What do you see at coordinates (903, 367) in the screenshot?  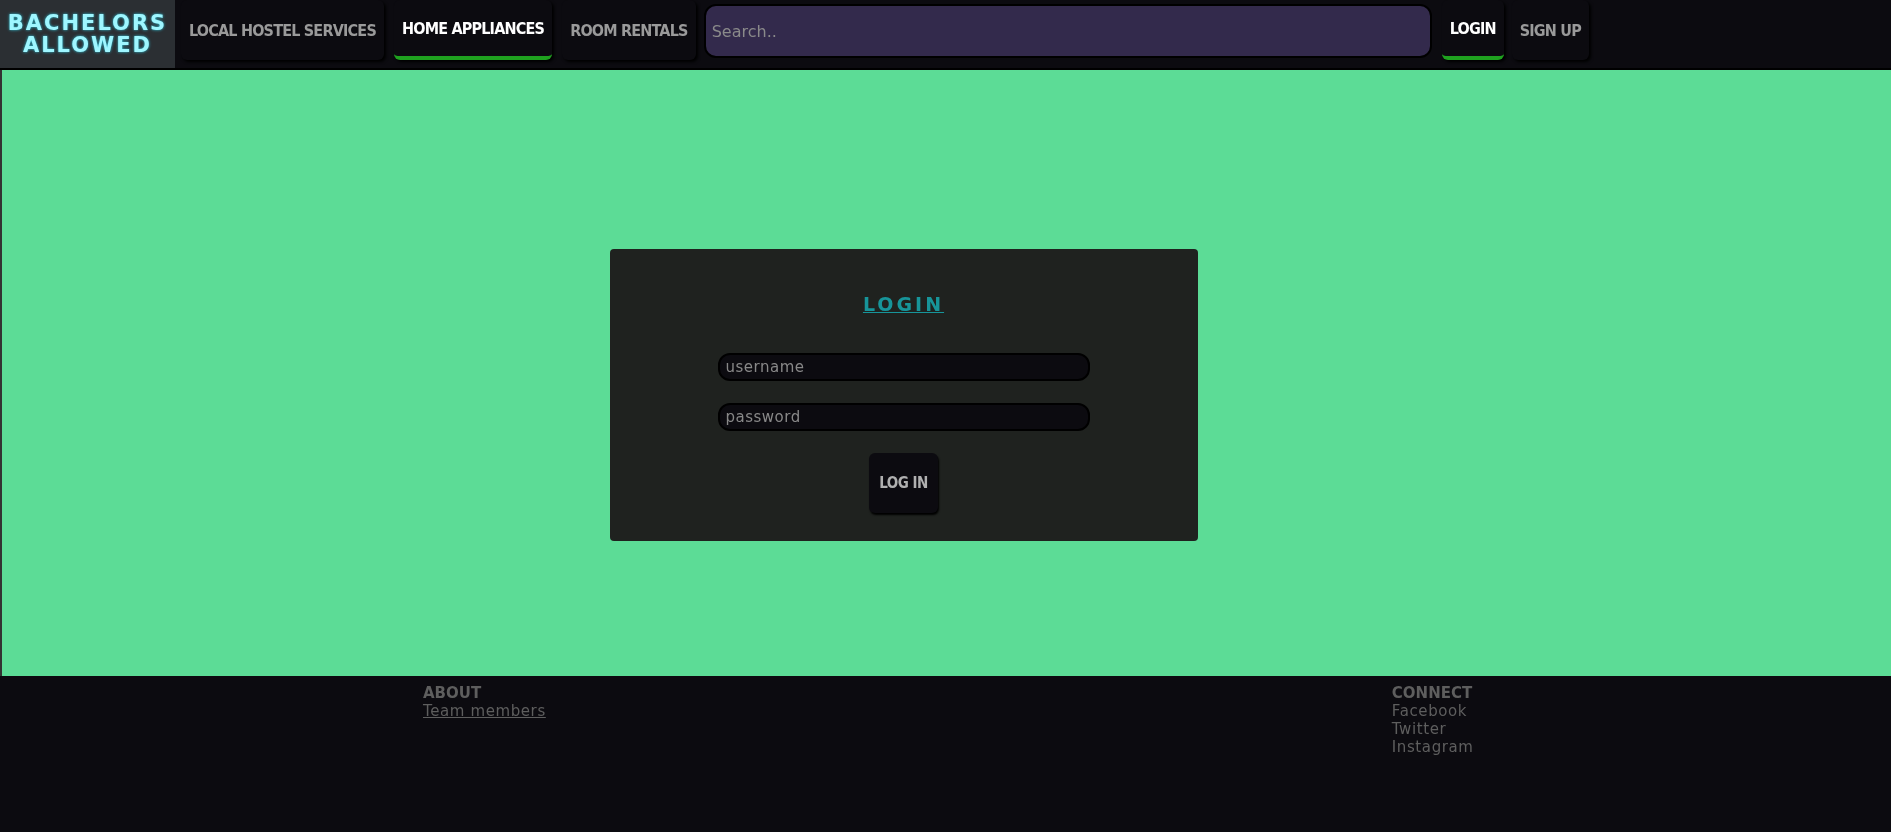 I see `text-field: username` at bounding box center [903, 367].